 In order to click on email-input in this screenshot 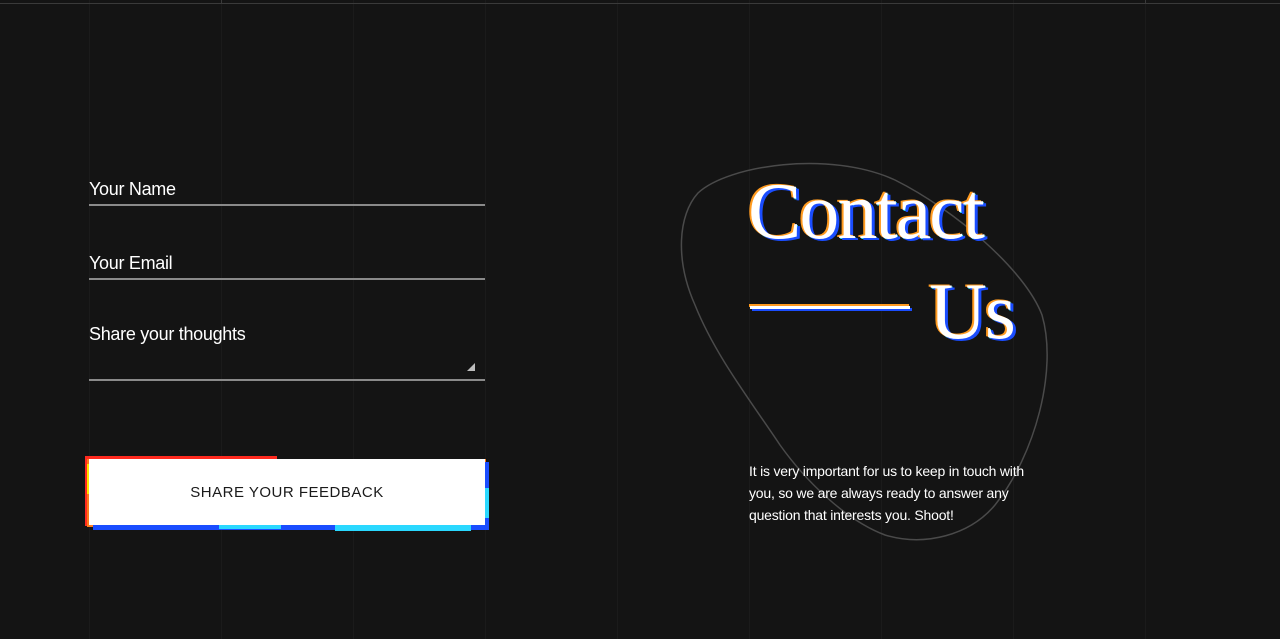, I will do `click(287, 263)`.